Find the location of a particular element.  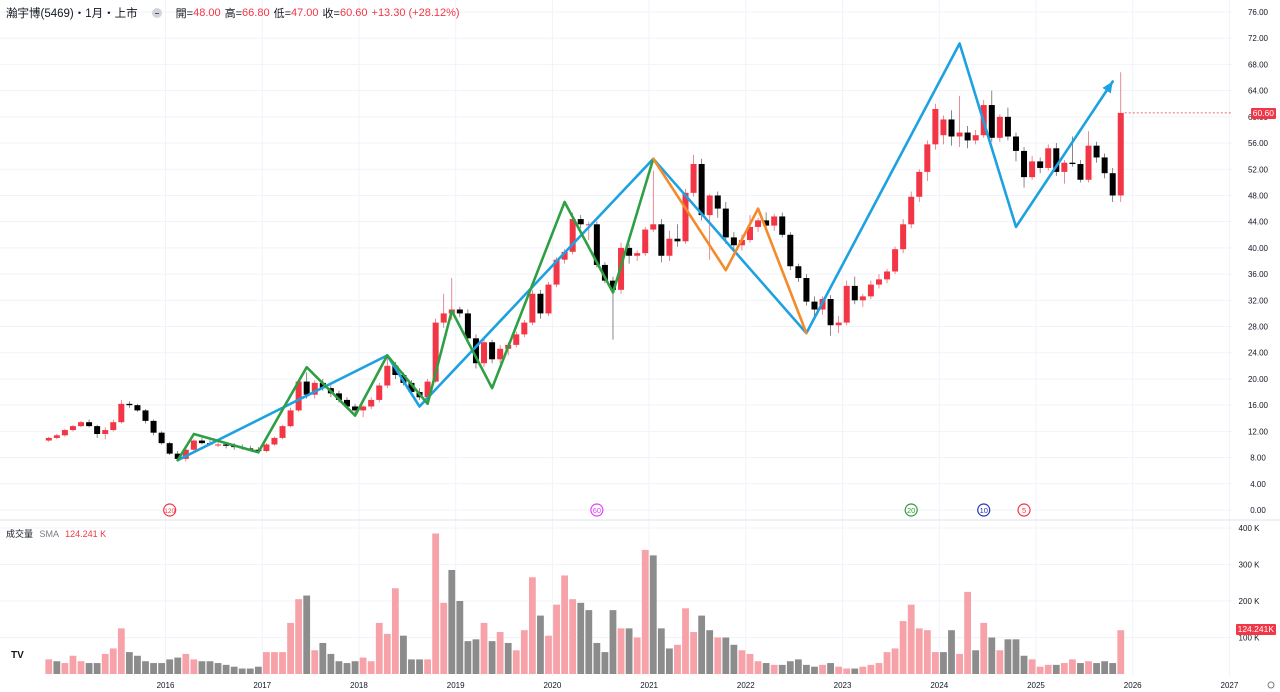

close-label: 收= is located at coordinates (331, 14).